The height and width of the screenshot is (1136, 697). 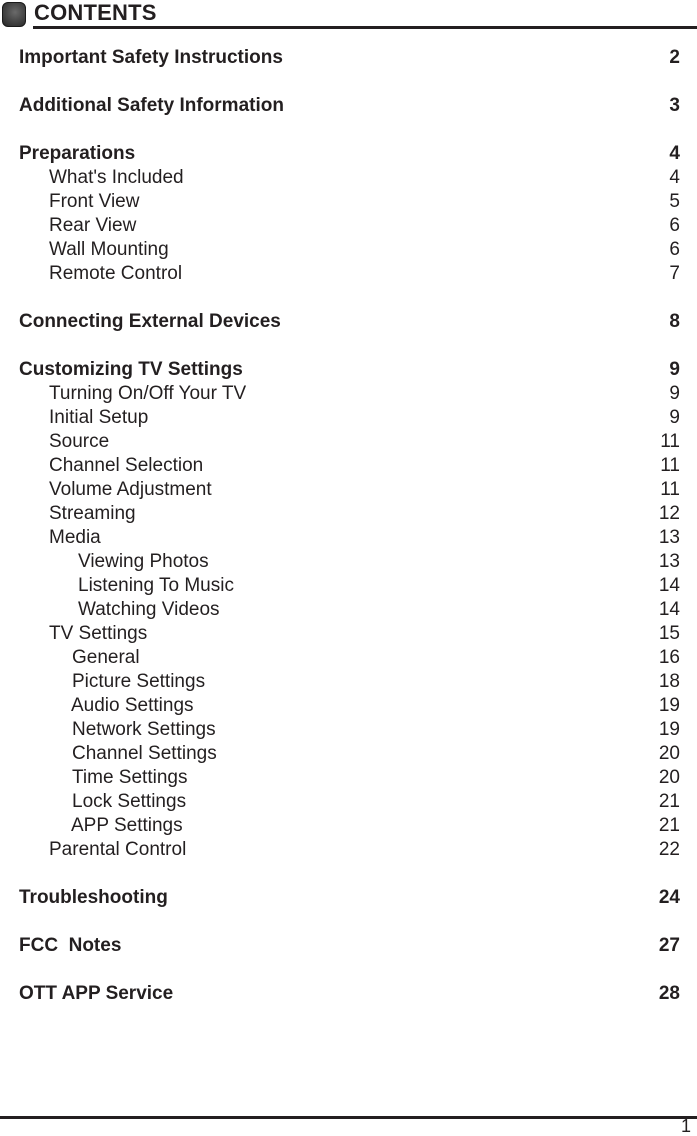 I want to click on toc-entry-page-number: 12, so click(x=669, y=513).